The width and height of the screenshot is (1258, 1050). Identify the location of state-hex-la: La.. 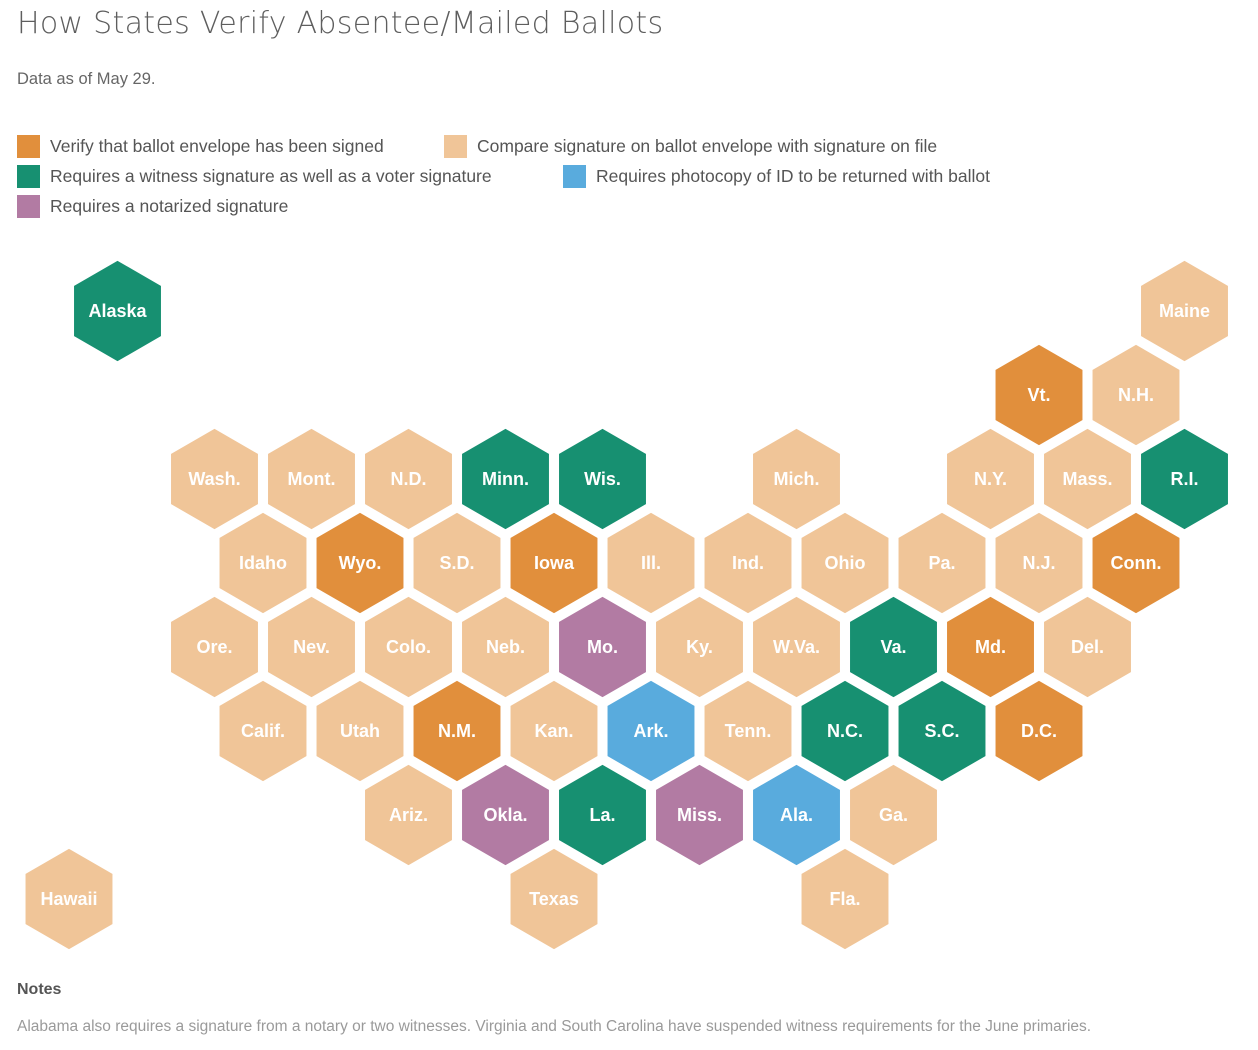
(602, 815).